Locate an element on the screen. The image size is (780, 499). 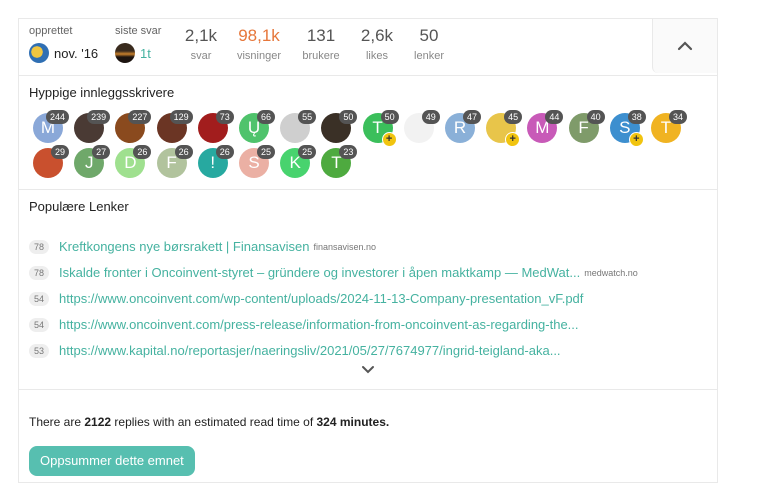
poster-avatar: T 23 is located at coordinates (339, 161).